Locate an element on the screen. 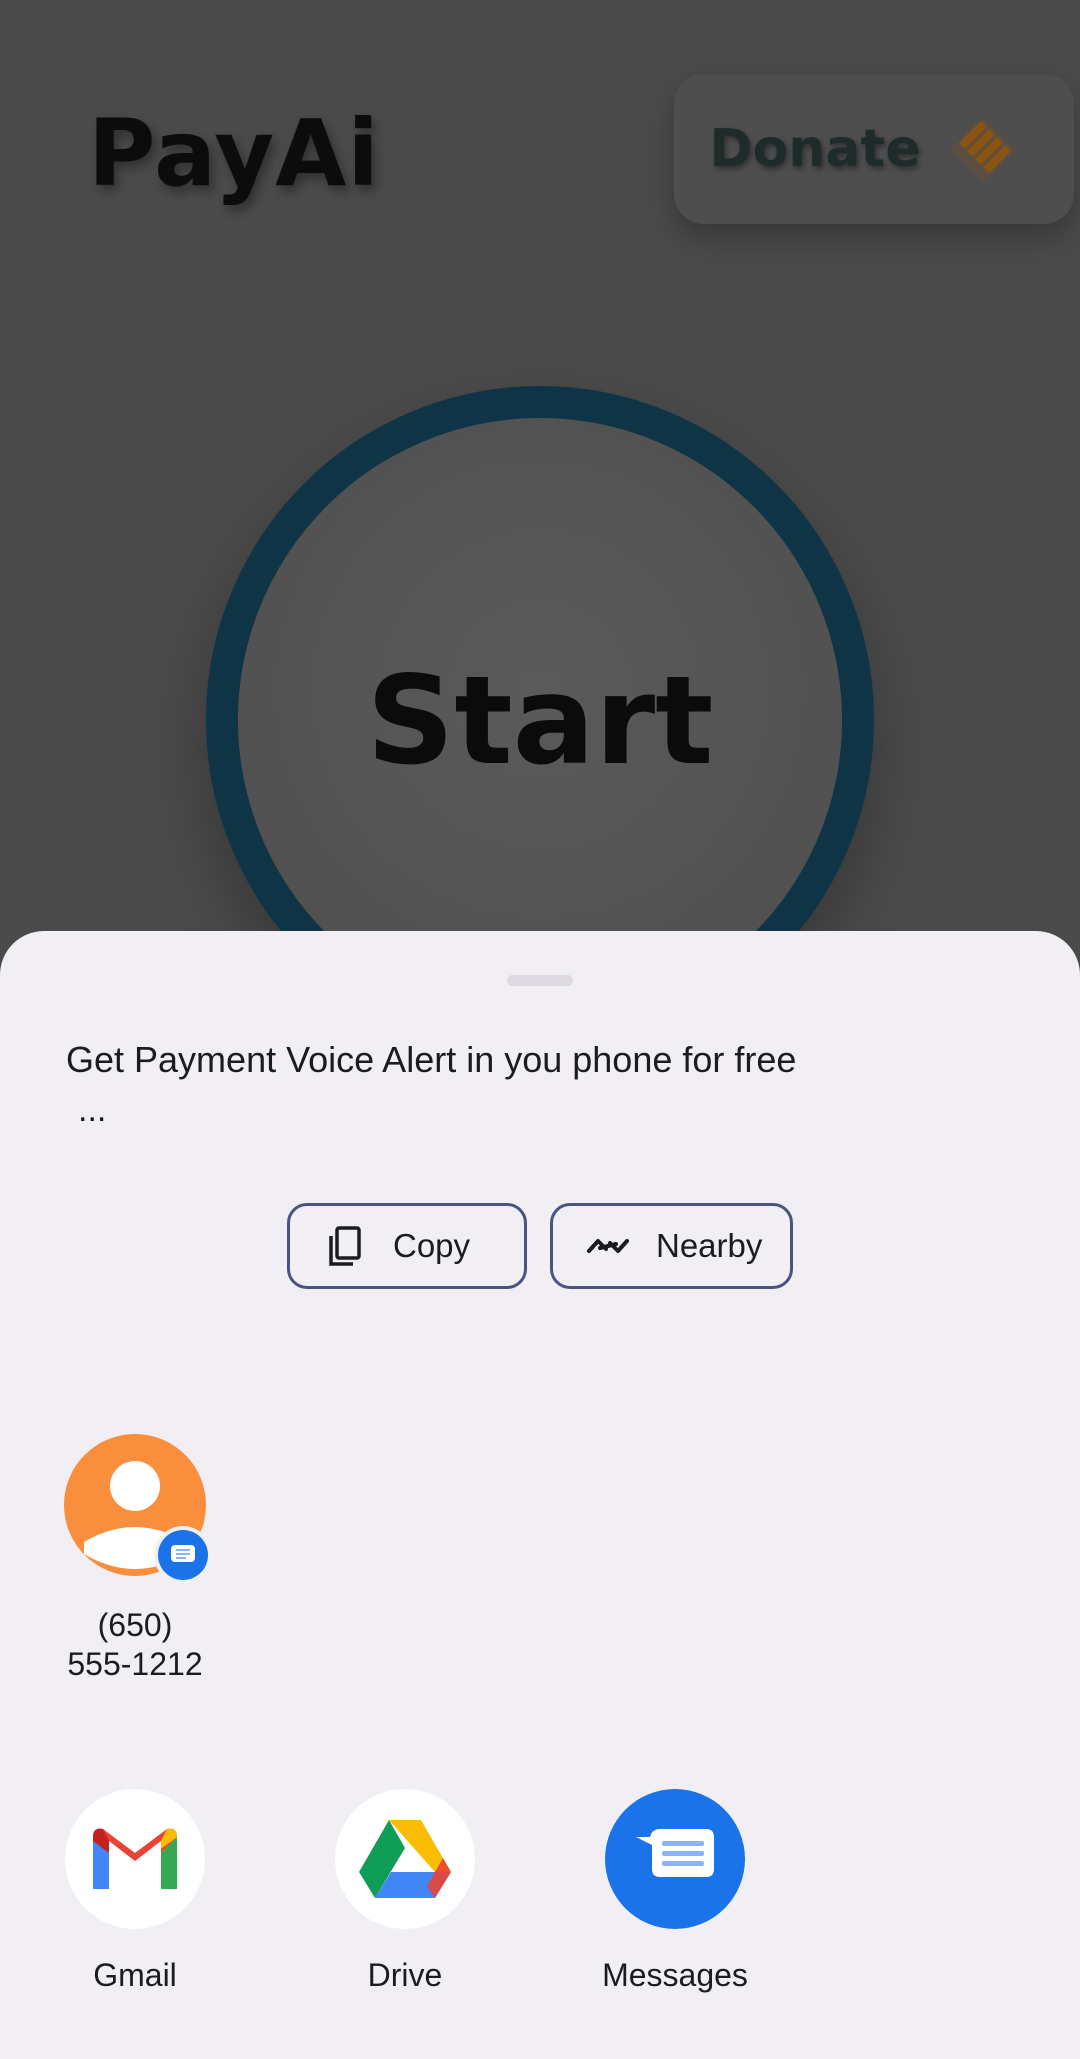  messages-icon is located at coordinates (675, 1859).